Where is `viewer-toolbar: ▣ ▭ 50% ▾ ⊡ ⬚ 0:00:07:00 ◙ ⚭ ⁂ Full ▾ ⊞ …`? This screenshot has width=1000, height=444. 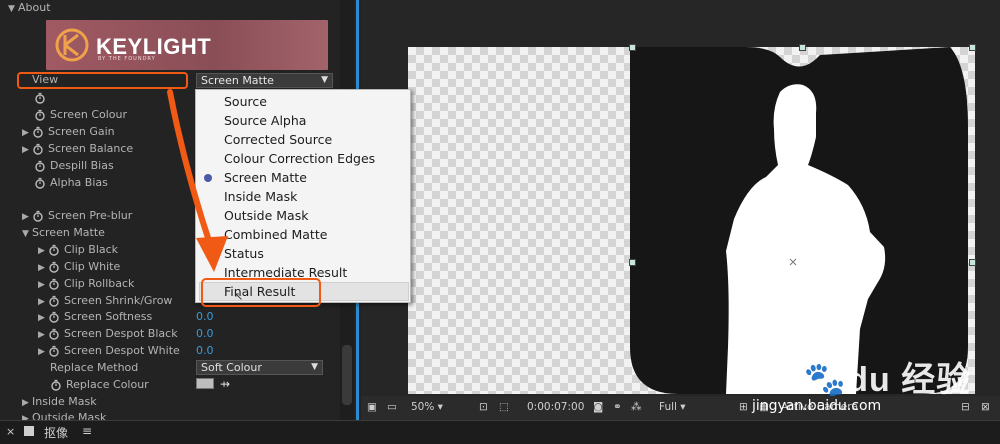
viewer-toolbar: ▣ ▭ 50% ▾ ⊡ ⬚ 0:00:07:00 ◙ ⚭ ⁂ Full ▾ ⊞ … is located at coordinates (680, 408).